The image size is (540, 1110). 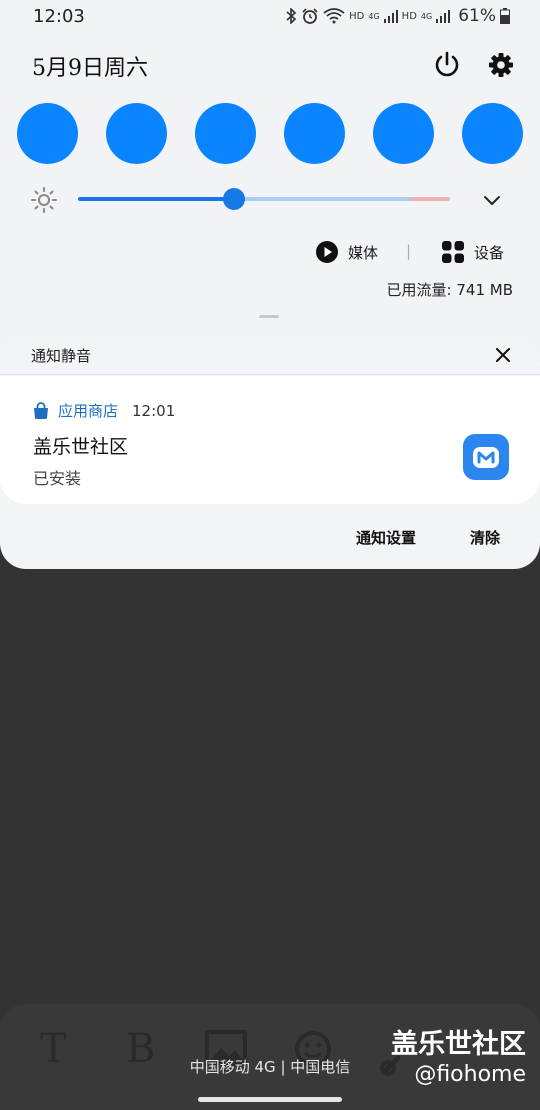 What do you see at coordinates (59, 16) in the screenshot?
I see `status-time: 12:03` at bounding box center [59, 16].